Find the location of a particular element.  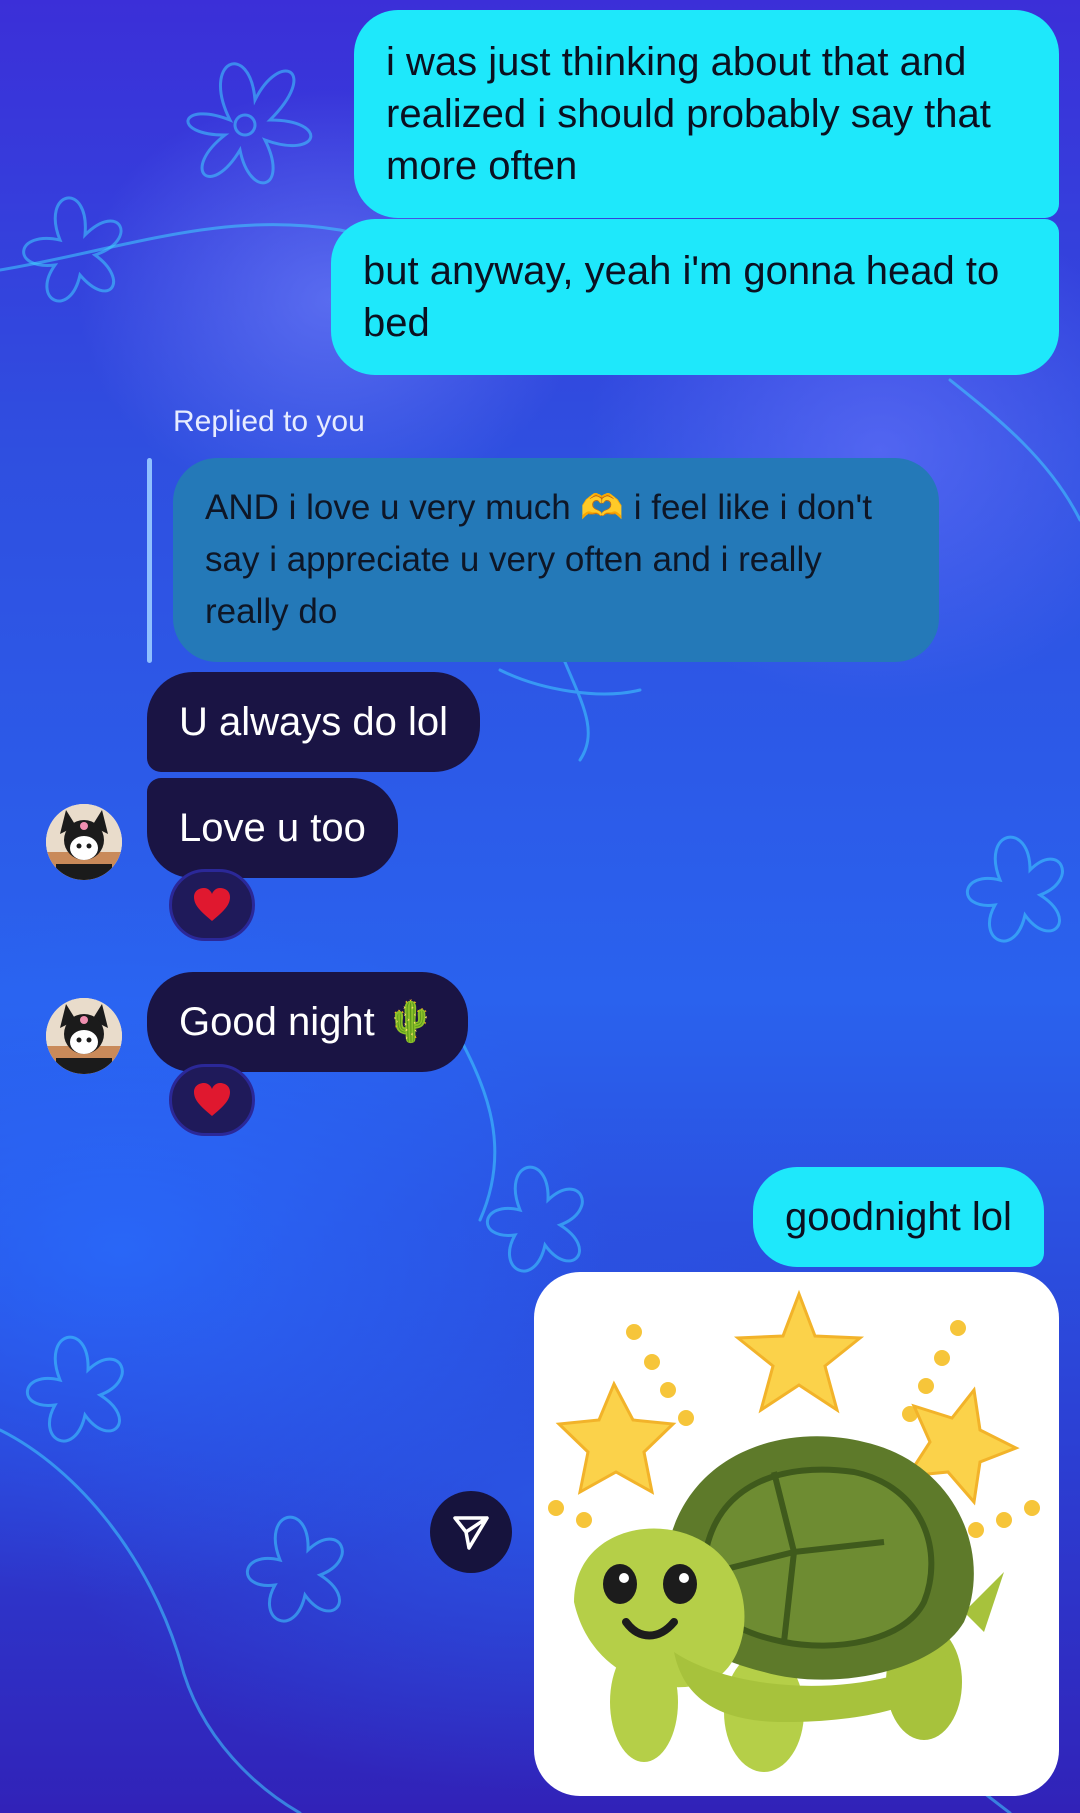

message-text: Love u too is located at coordinates (272, 828).